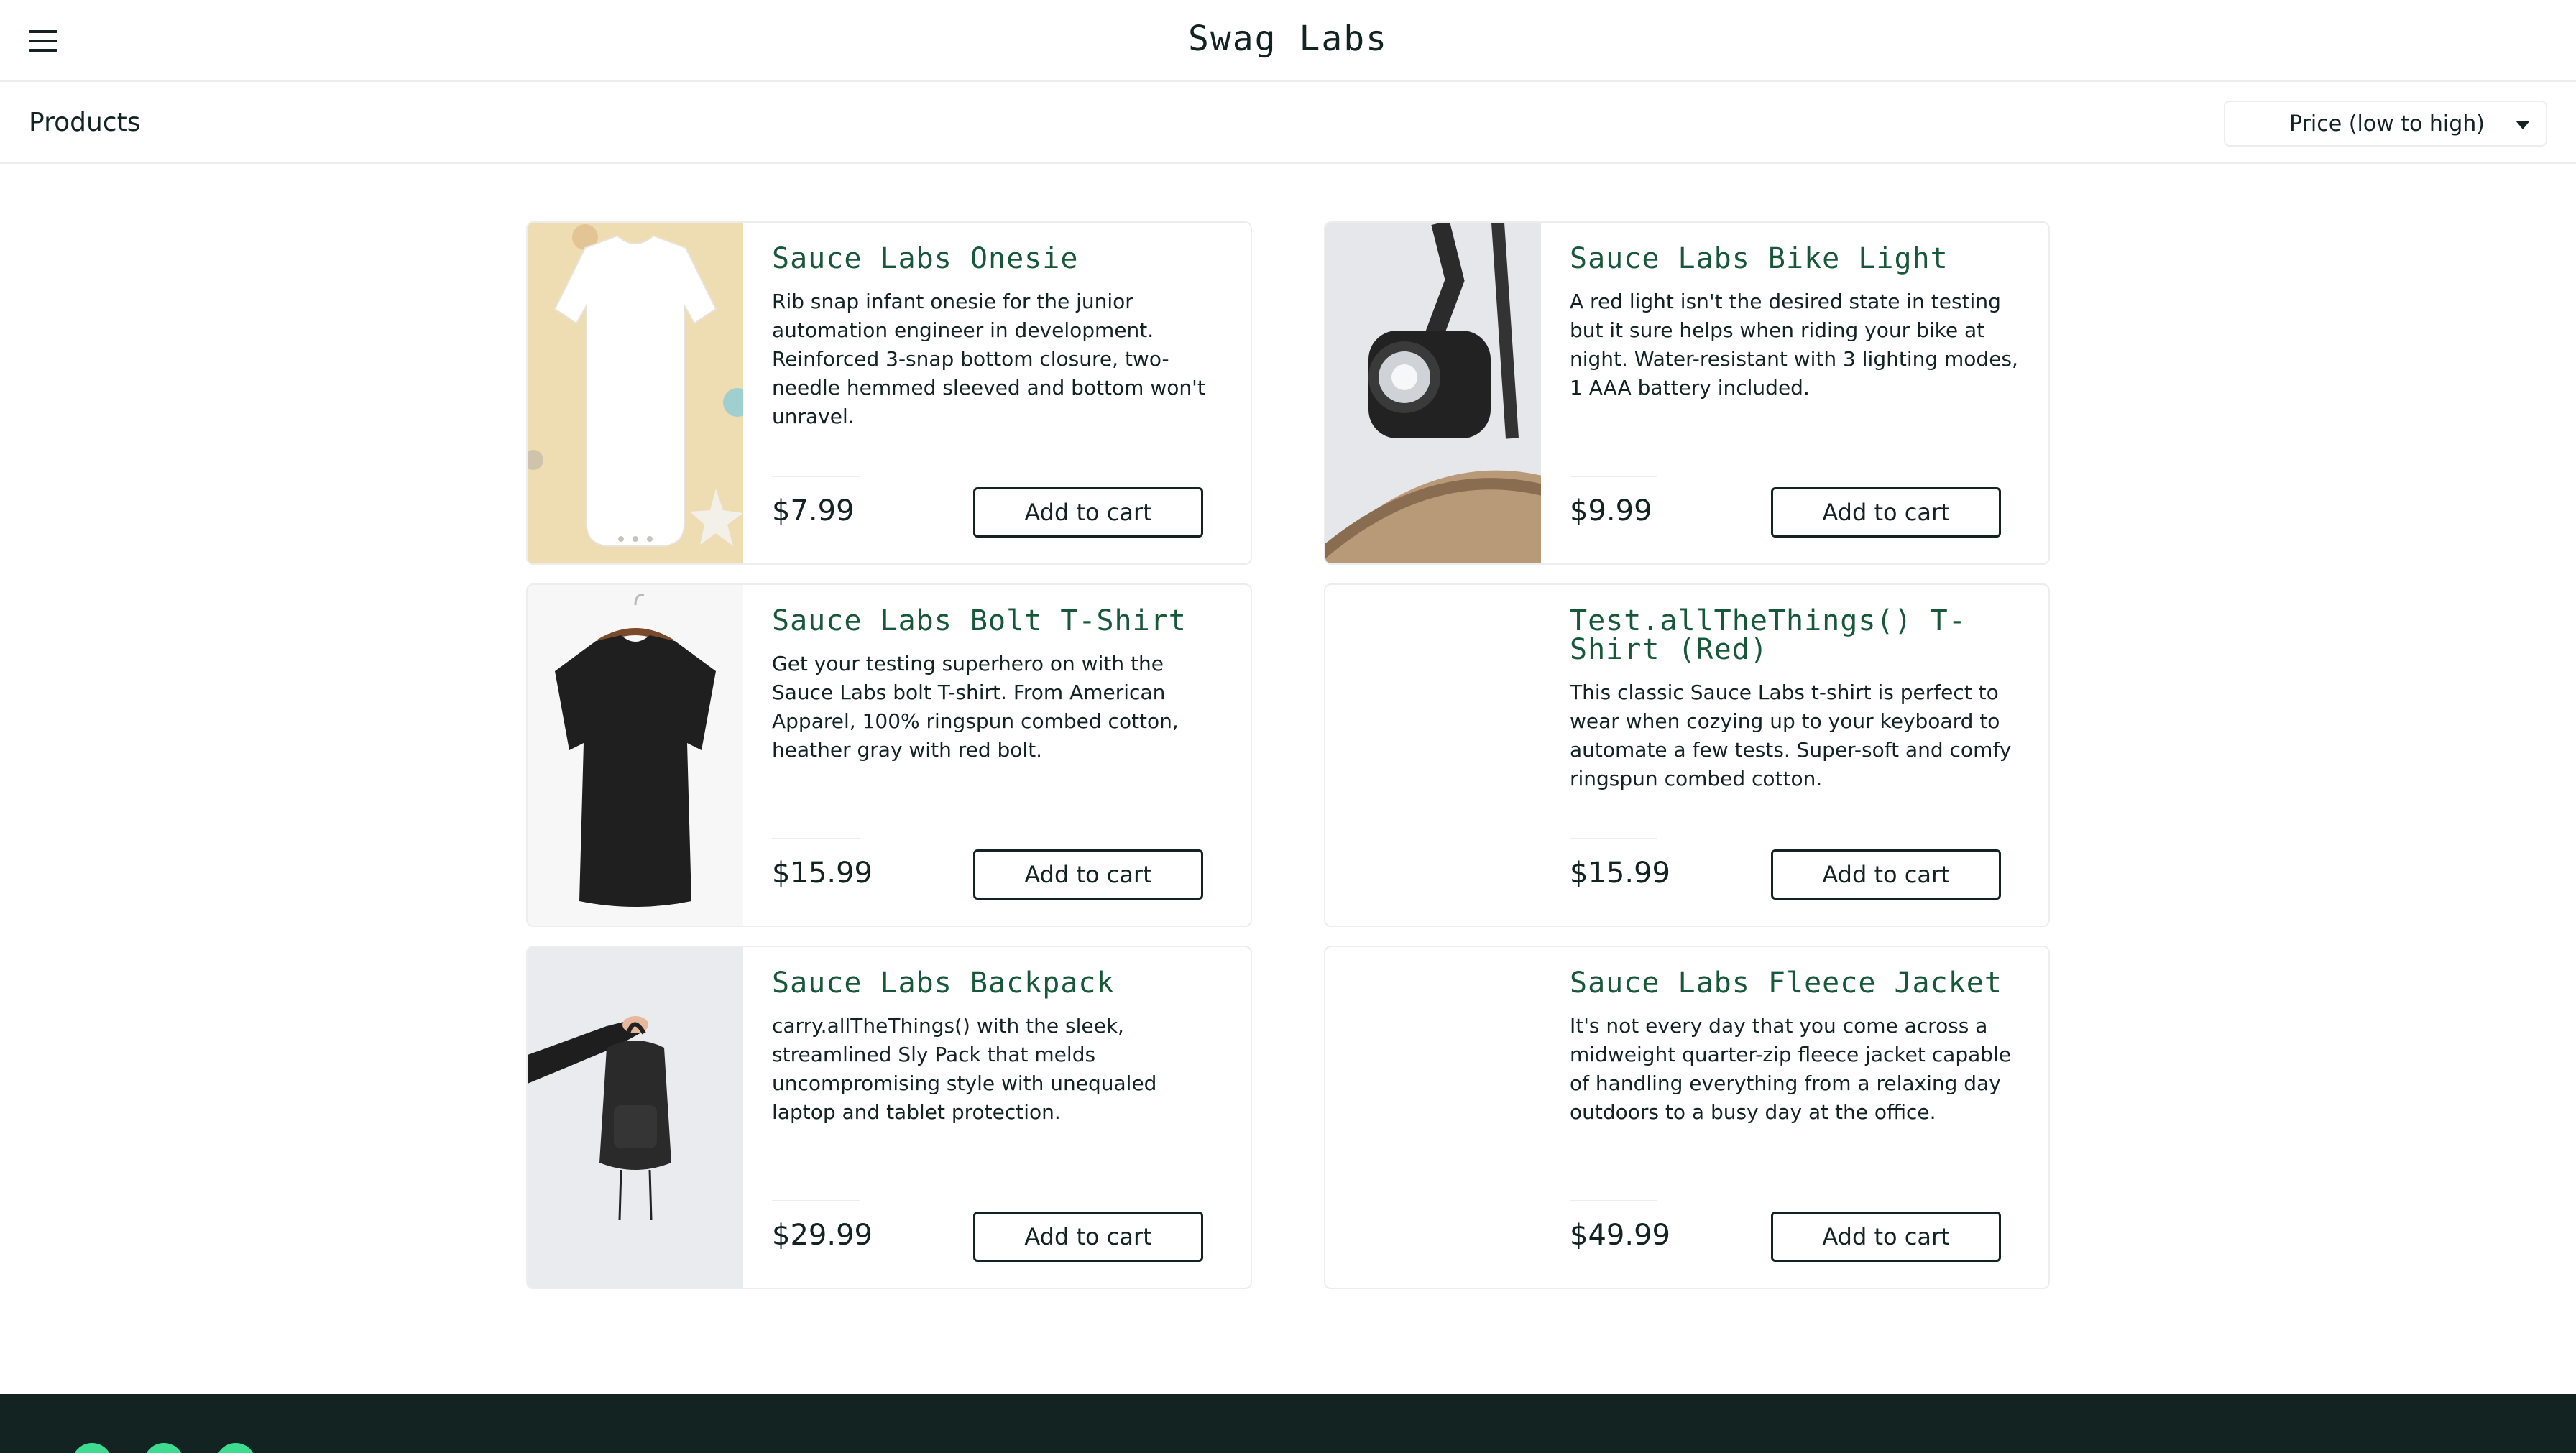 The image size is (2576, 1453). I want to click on product-name-link: Sauce Labs Fleece Jacket, so click(1796, 983).